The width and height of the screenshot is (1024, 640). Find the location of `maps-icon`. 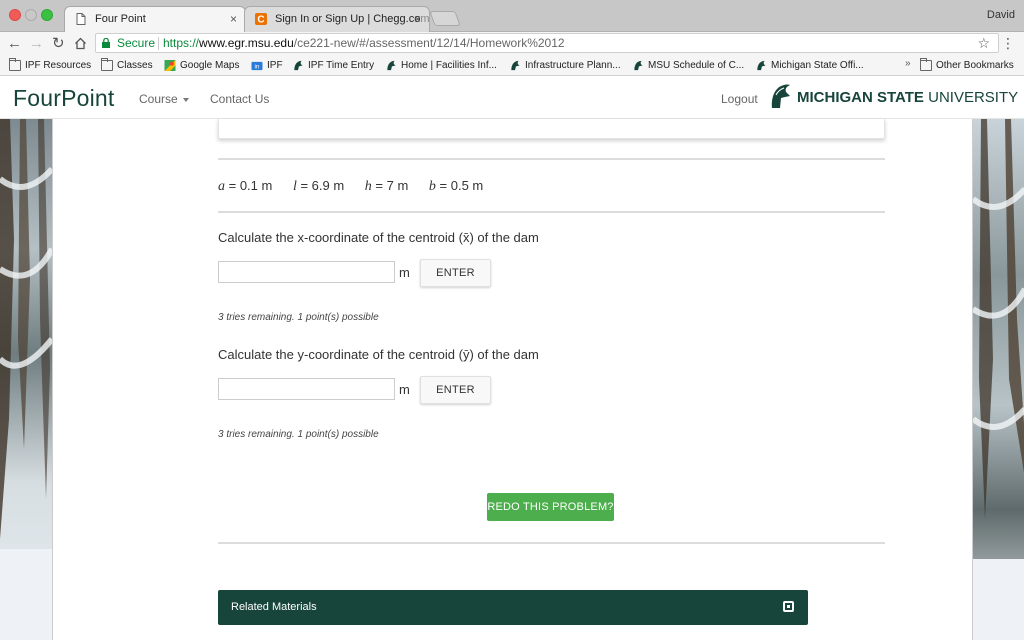

maps-icon is located at coordinates (170, 65).